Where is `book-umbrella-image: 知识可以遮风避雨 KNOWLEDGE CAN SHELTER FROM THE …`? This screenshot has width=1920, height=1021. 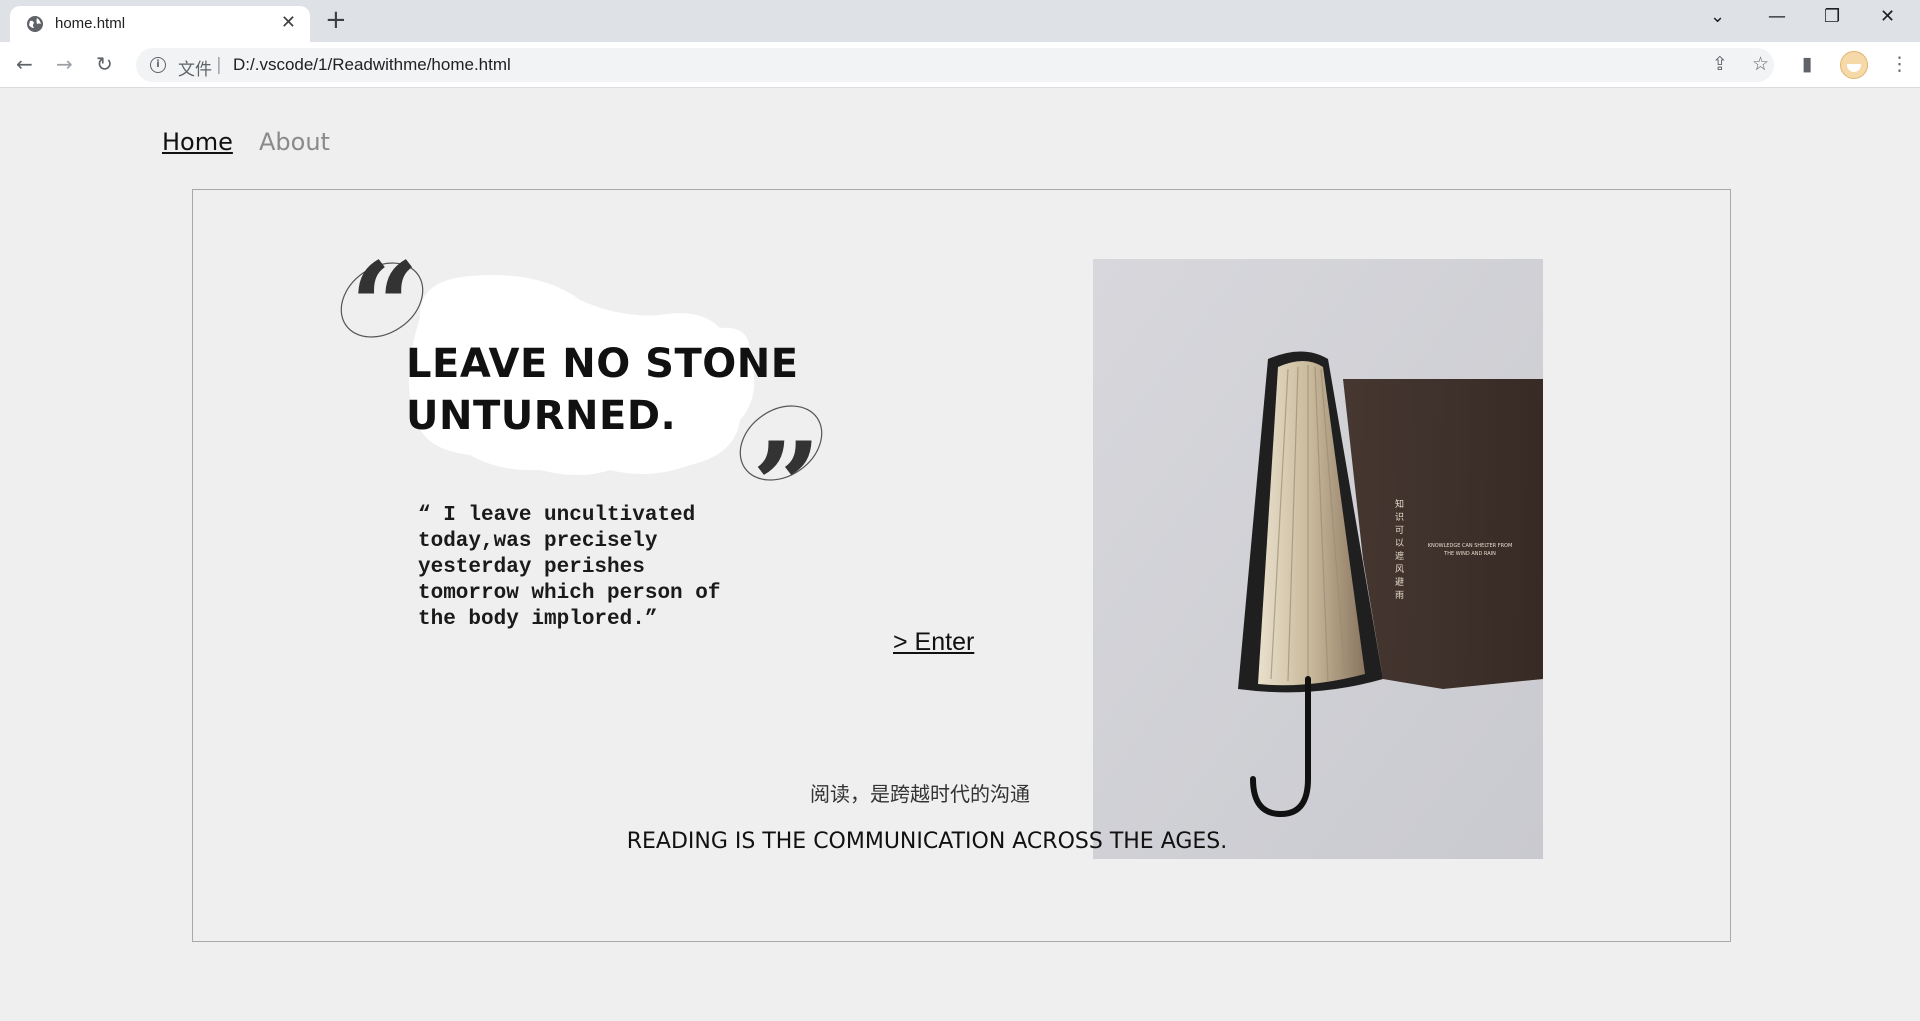 book-umbrella-image: 知识可以遮风避雨 KNOWLEDGE CAN SHELTER FROM THE … is located at coordinates (1318, 559).